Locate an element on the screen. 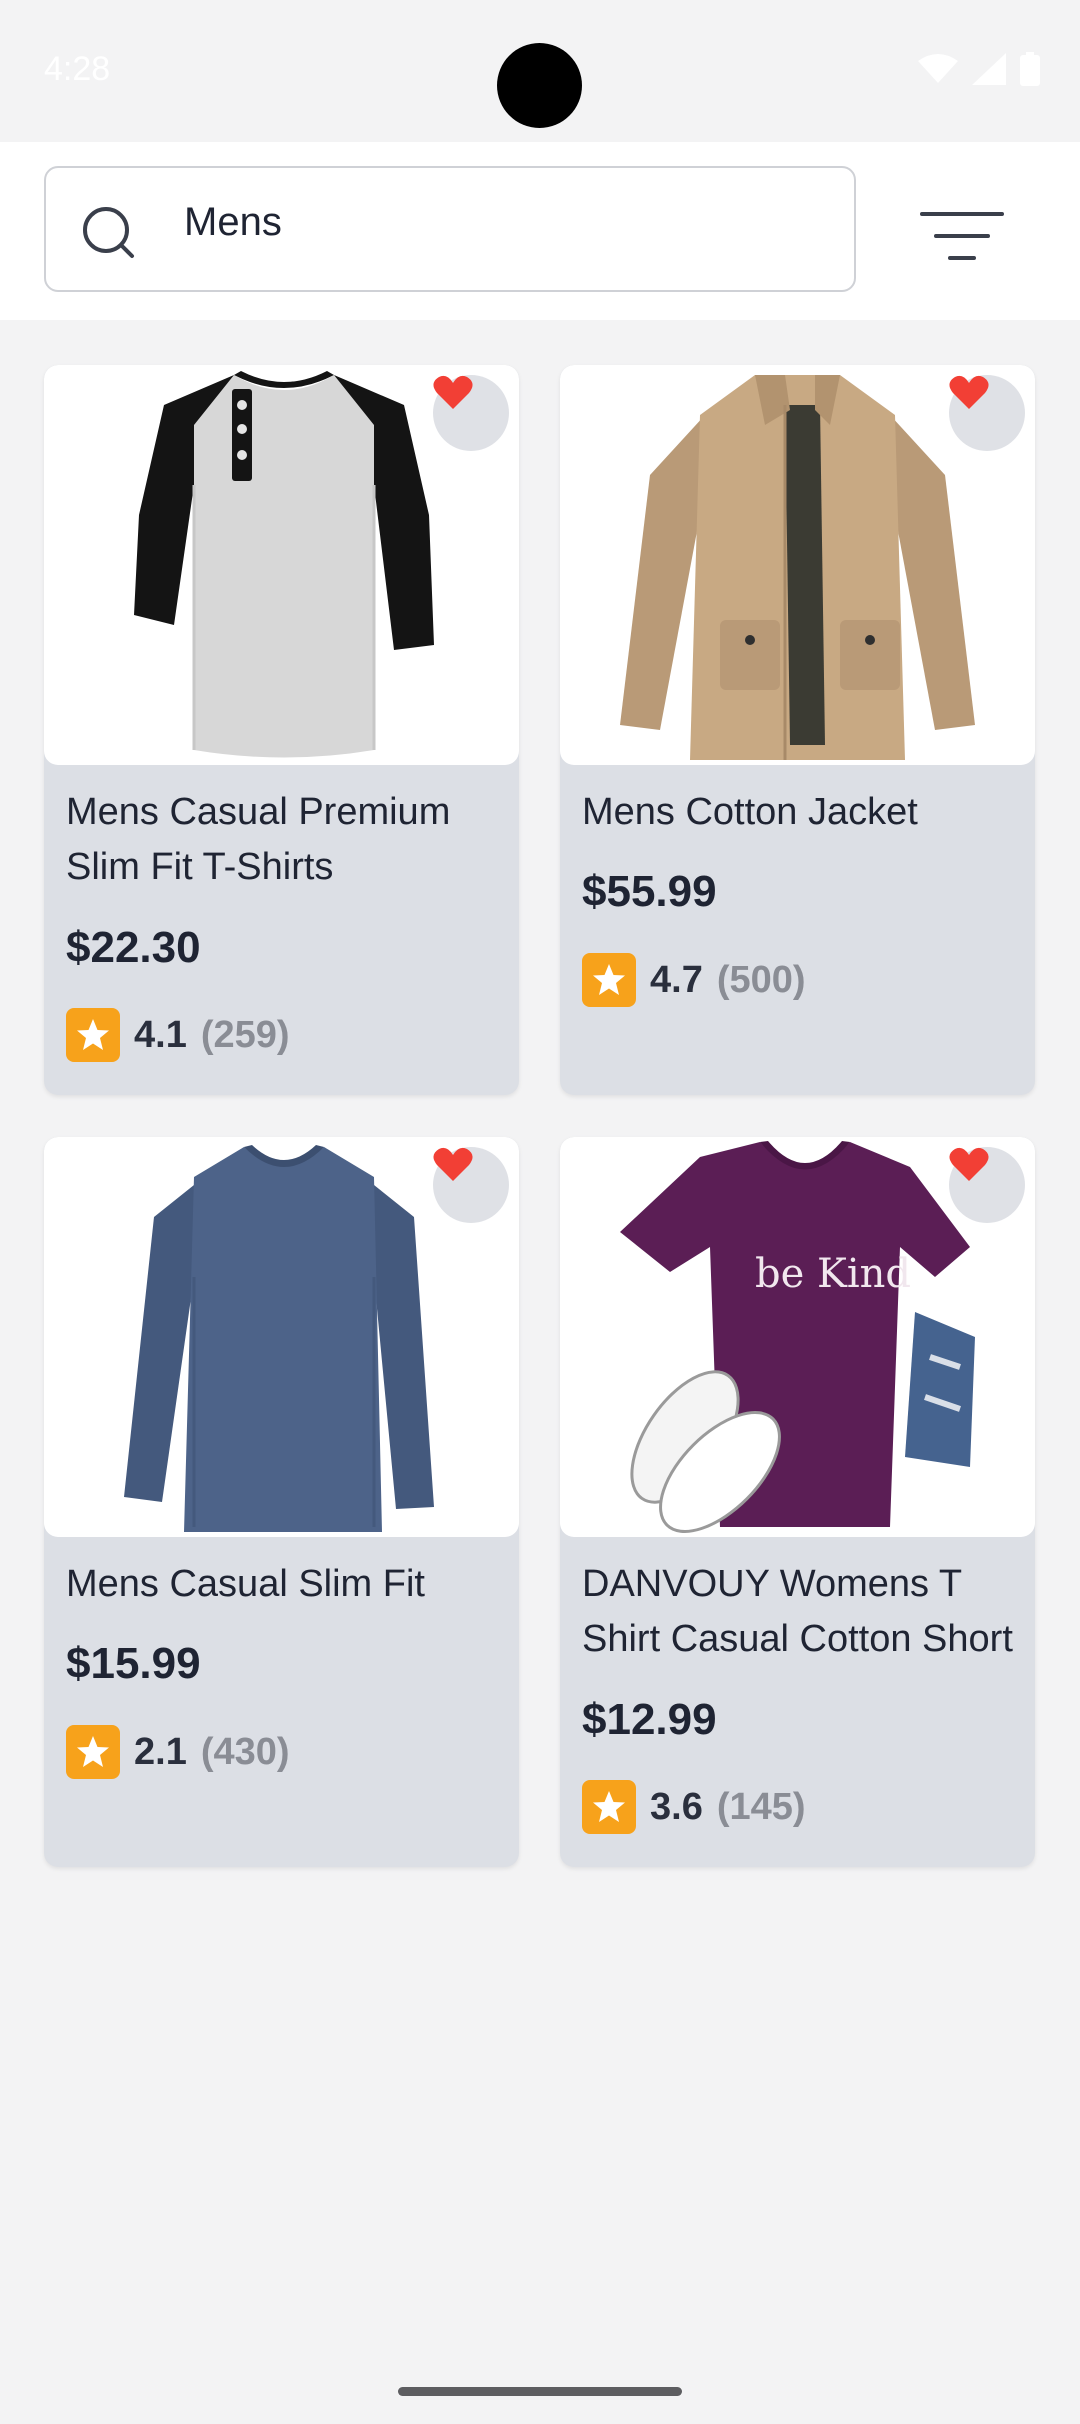  status-time: 4:28 is located at coordinates (77, 69).